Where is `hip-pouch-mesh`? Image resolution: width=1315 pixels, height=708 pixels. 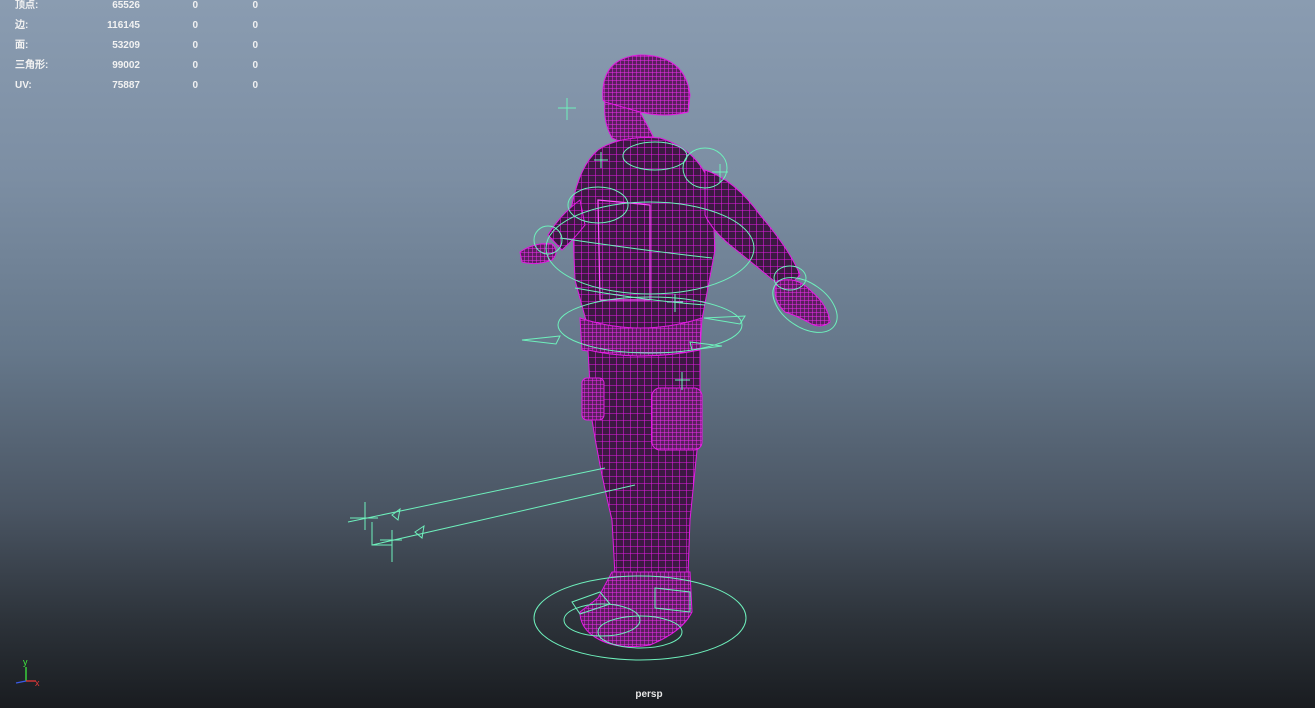 hip-pouch-mesh is located at coordinates (593, 399).